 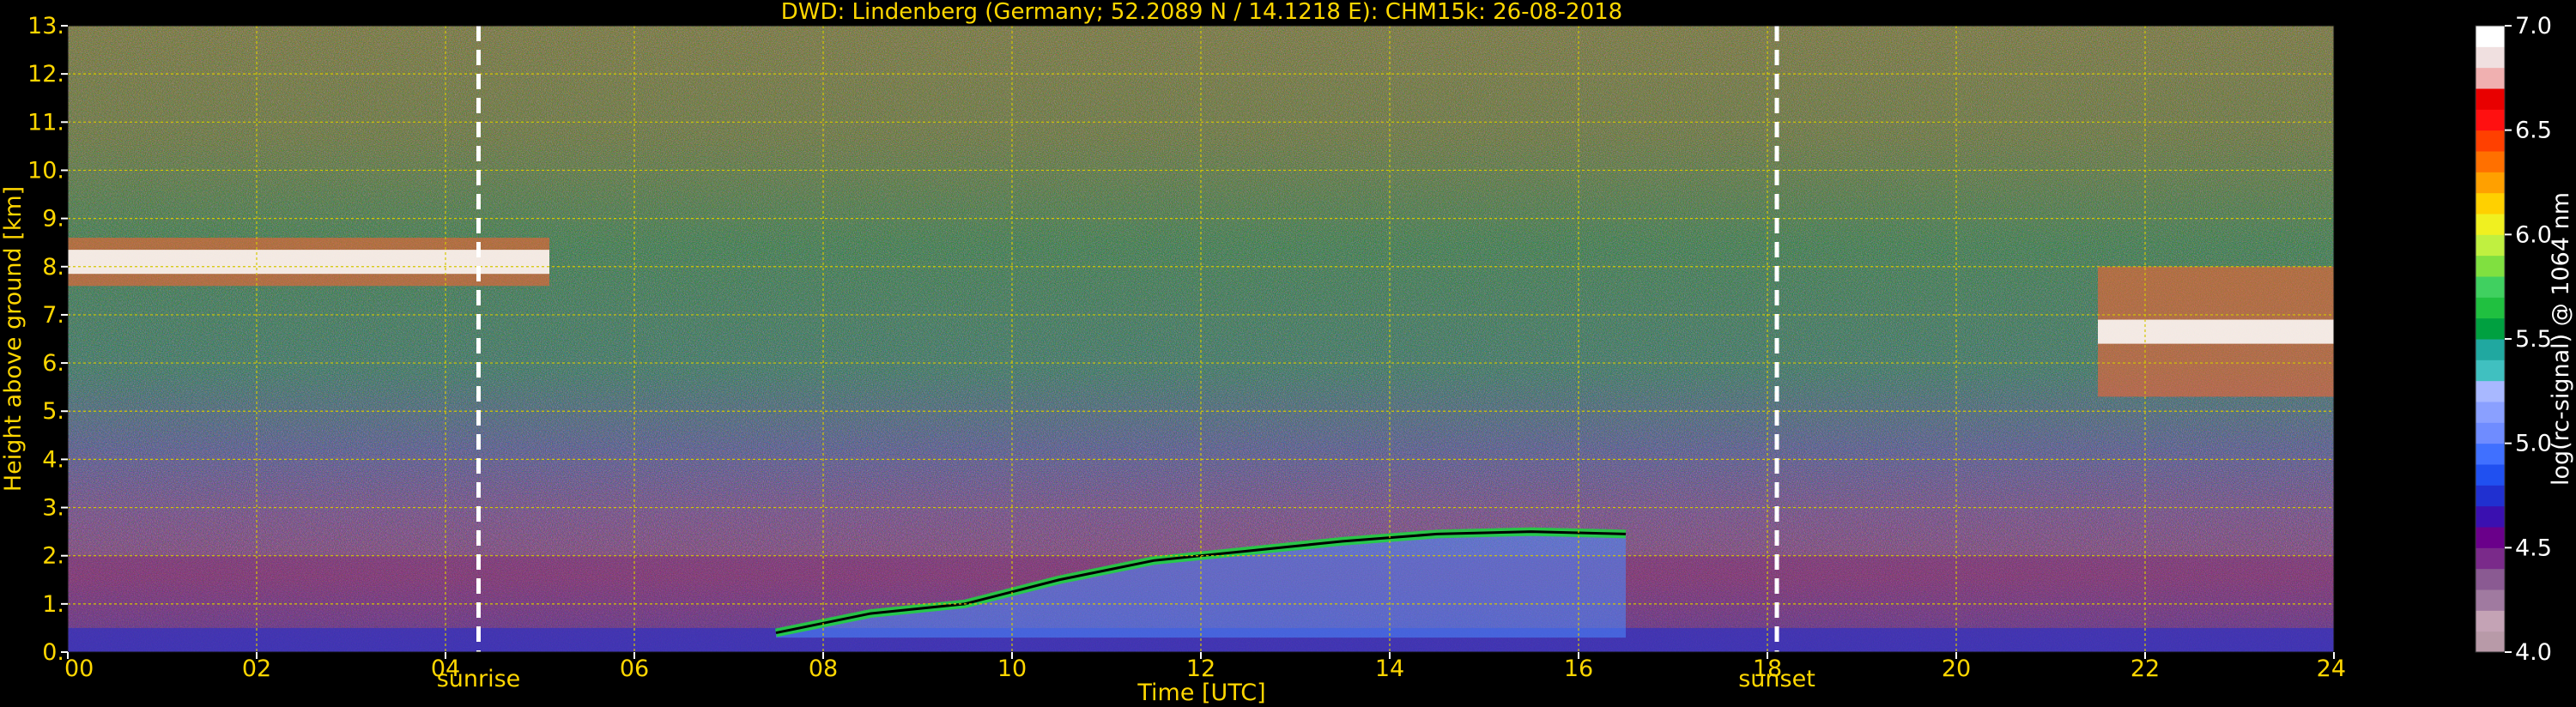 What do you see at coordinates (2331, 669) in the screenshot?
I see `x-tick-label: 24` at bounding box center [2331, 669].